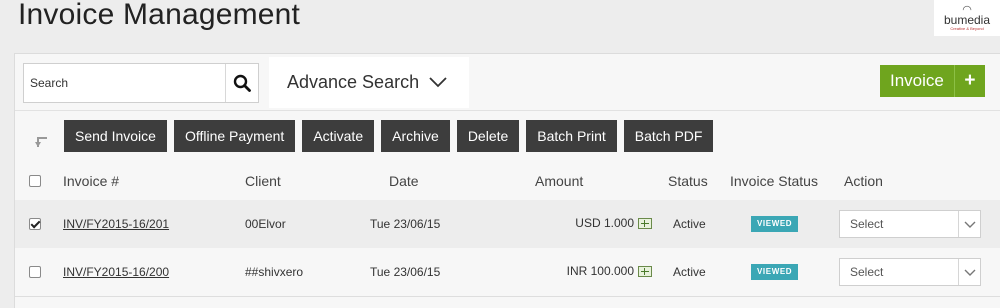 This screenshot has height=308, width=1000. What do you see at coordinates (353, 82) in the screenshot?
I see `advance-search-label: Advance Search` at bounding box center [353, 82].